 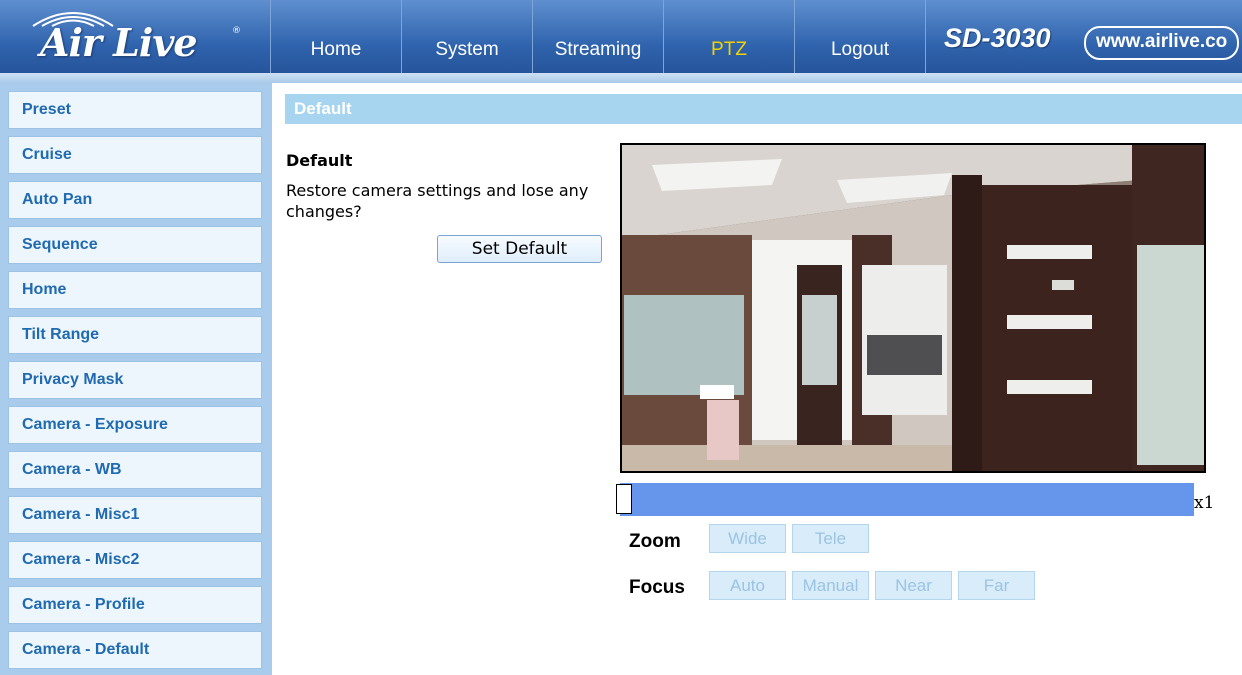 I want to click on sidebar-item-preset: Preset, so click(x=135, y=110).